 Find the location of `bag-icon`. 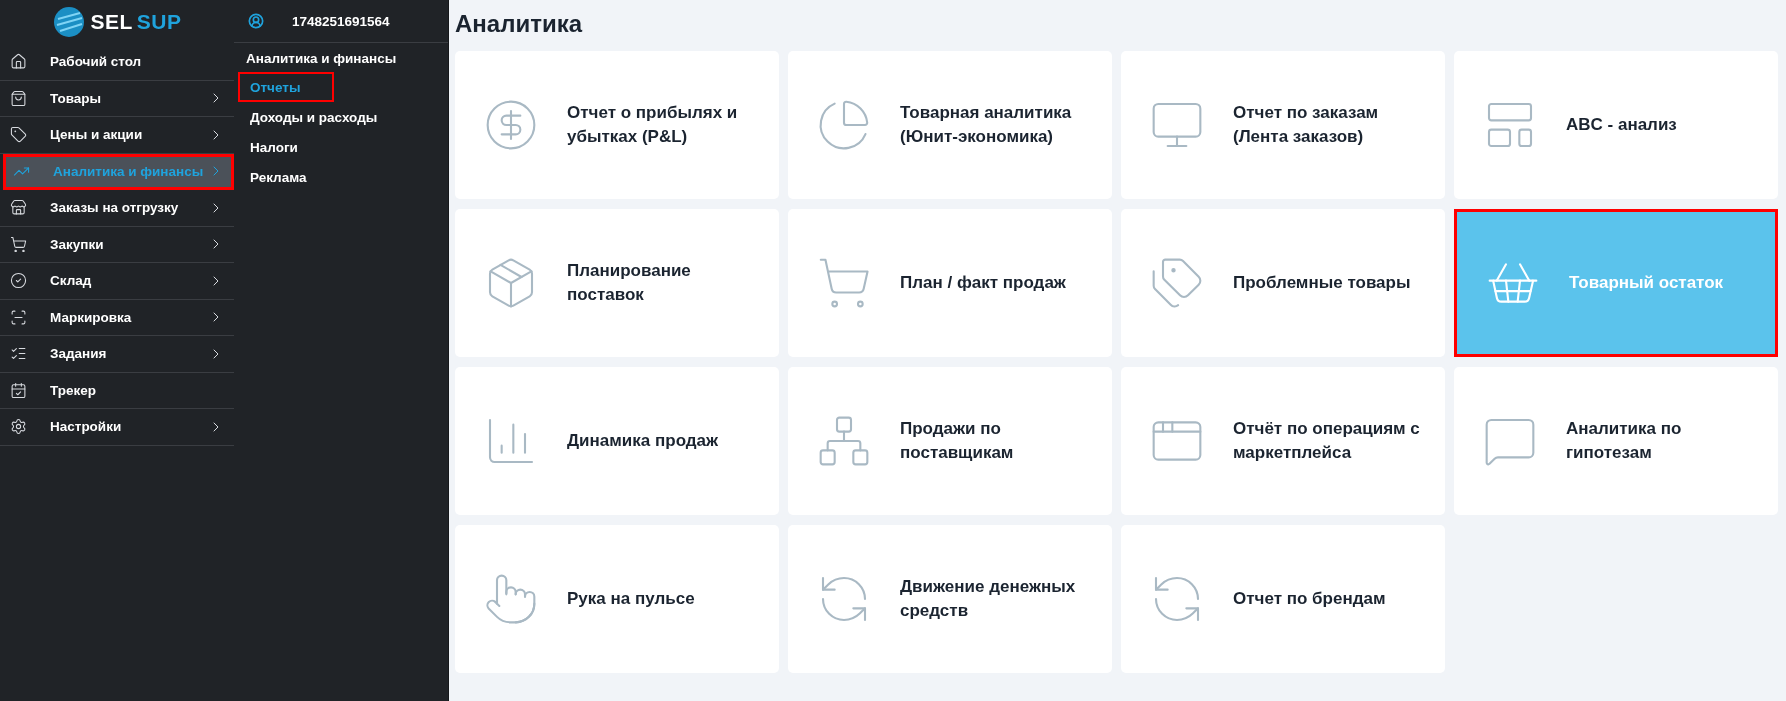

bag-icon is located at coordinates (18, 98).